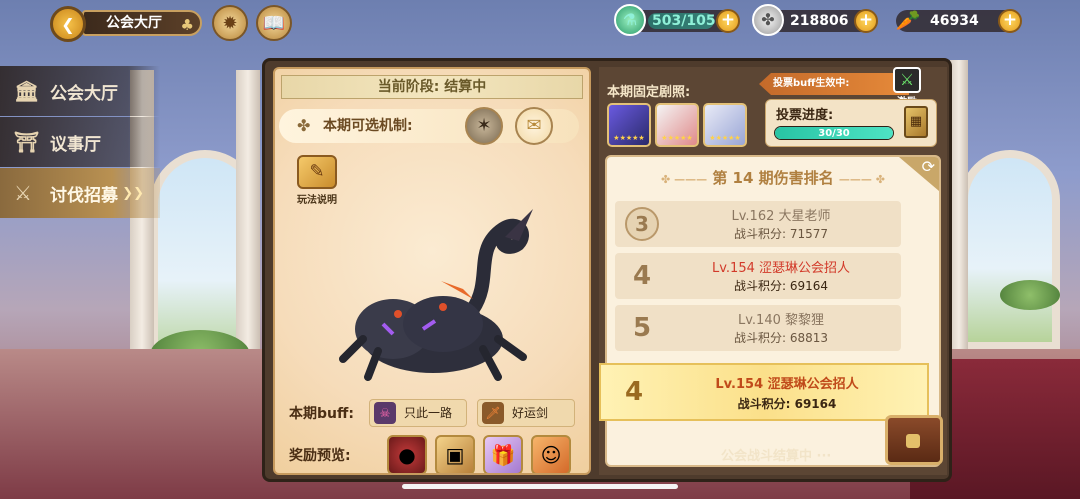 The height and width of the screenshot is (499, 1080). Describe the element at coordinates (758, 276) in the screenshot. I see `rank-row: 4 Lv.154 涩瑟琳公会招人 战斗积分: 69164` at that location.